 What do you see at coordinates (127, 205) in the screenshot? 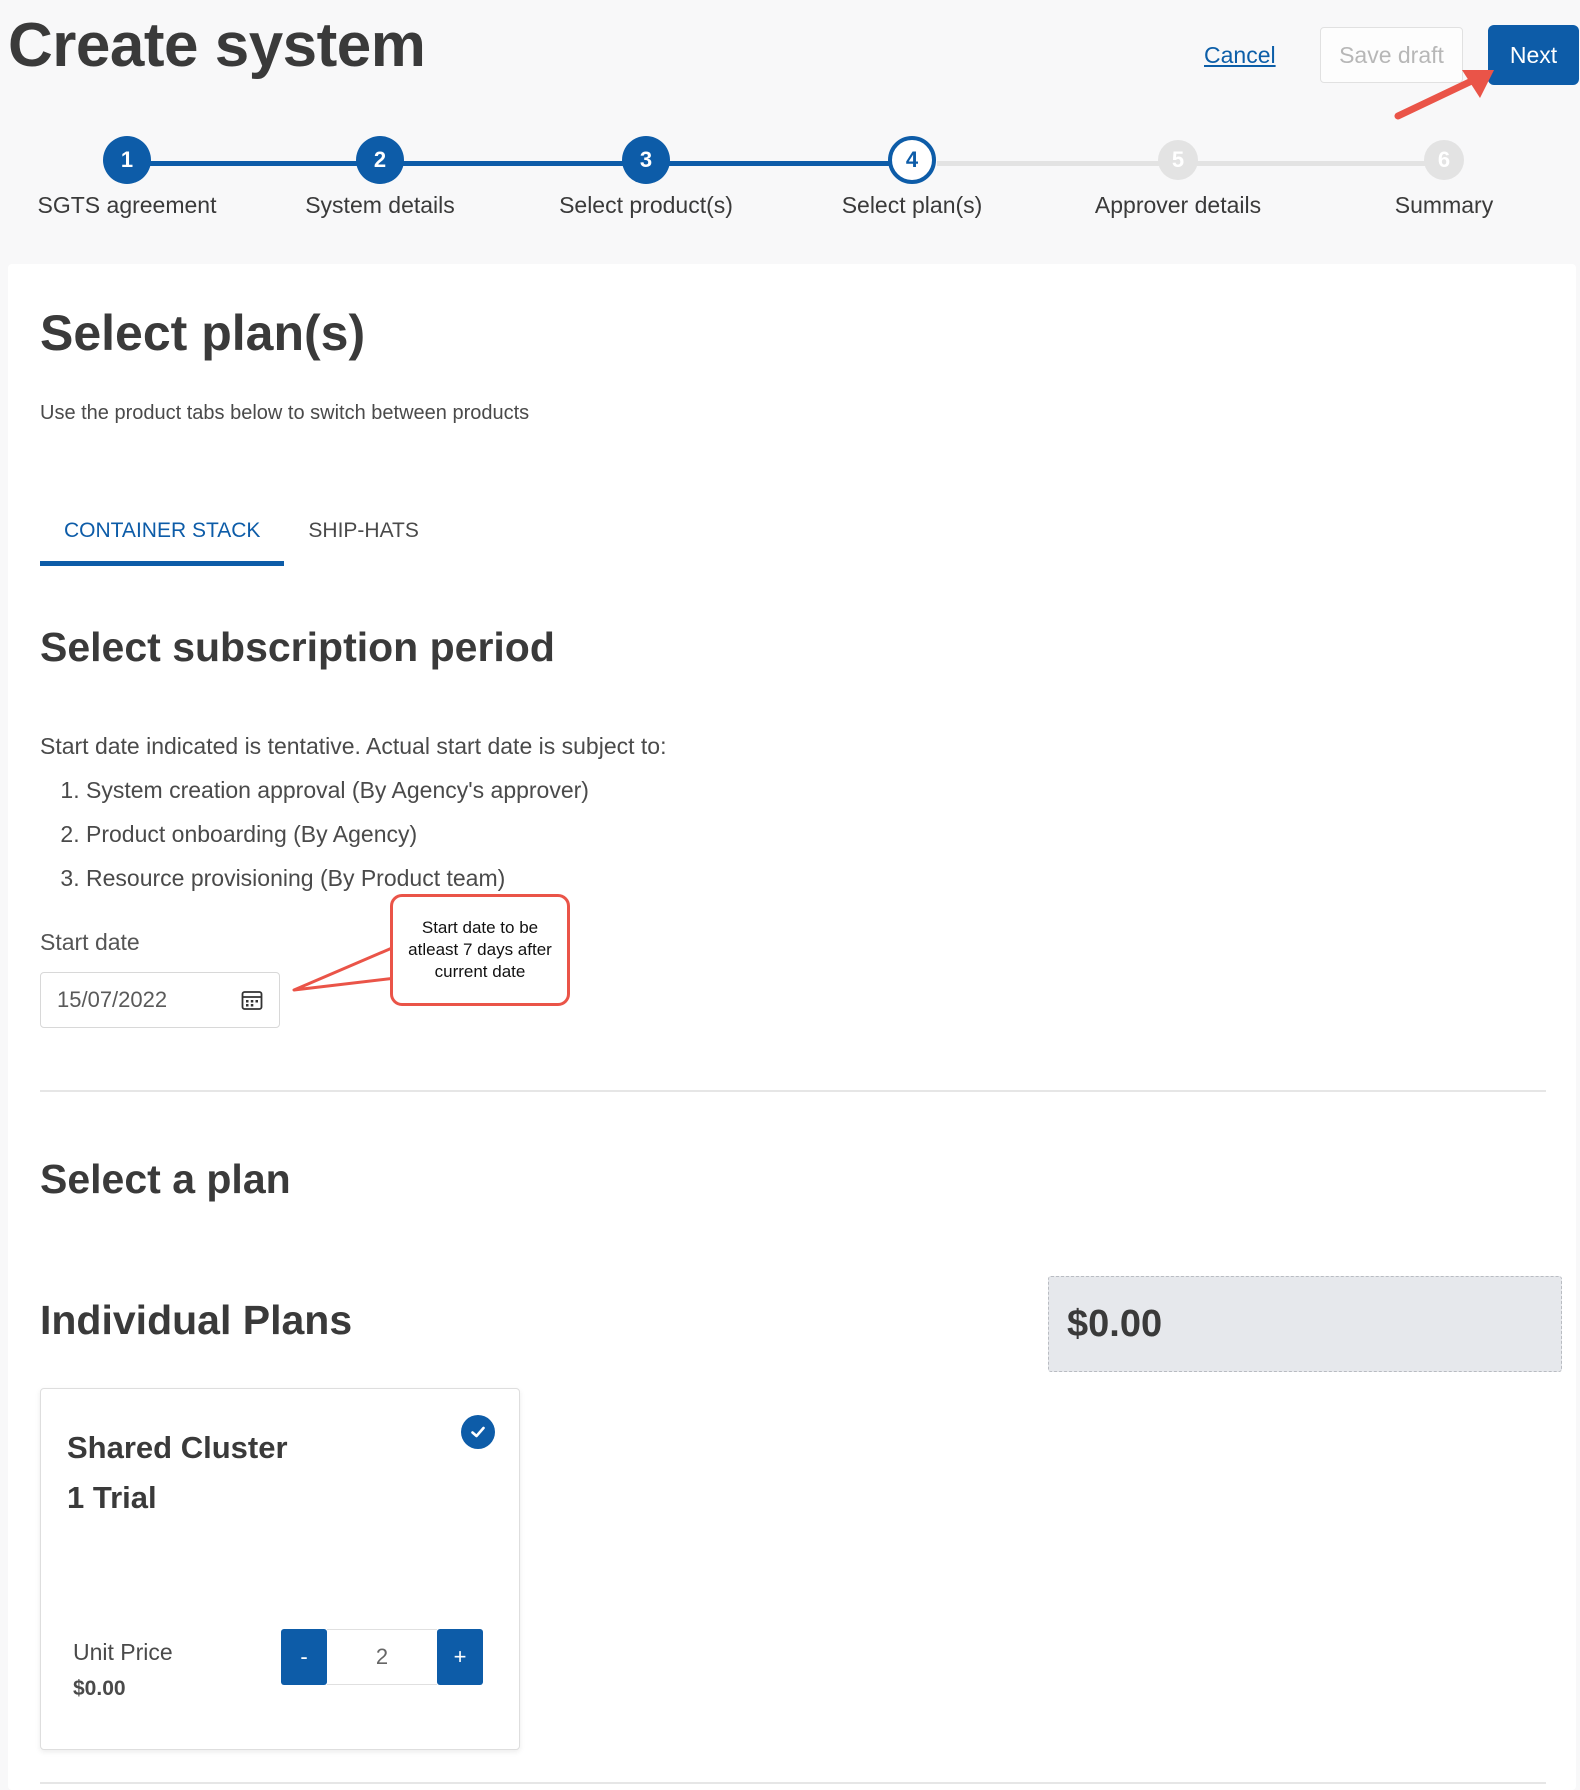
I see `step-label: SGTS agreement` at bounding box center [127, 205].